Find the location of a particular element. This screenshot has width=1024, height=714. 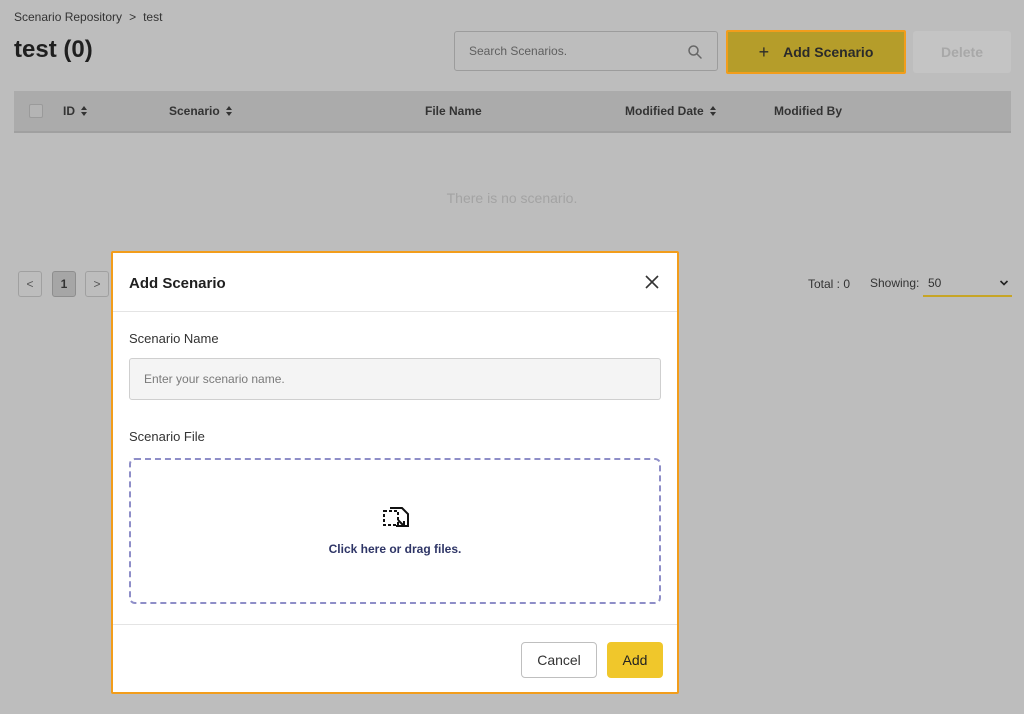

scenario-file-label: Scenario File is located at coordinates (167, 436).